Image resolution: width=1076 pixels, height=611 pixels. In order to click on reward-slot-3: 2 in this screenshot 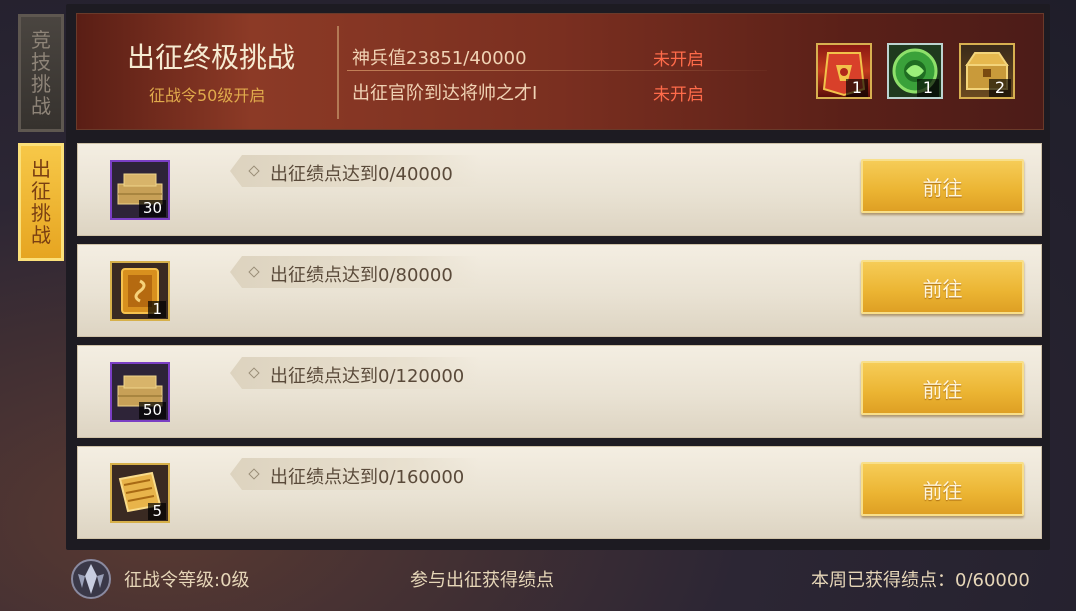, I will do `click(987, 71)`.